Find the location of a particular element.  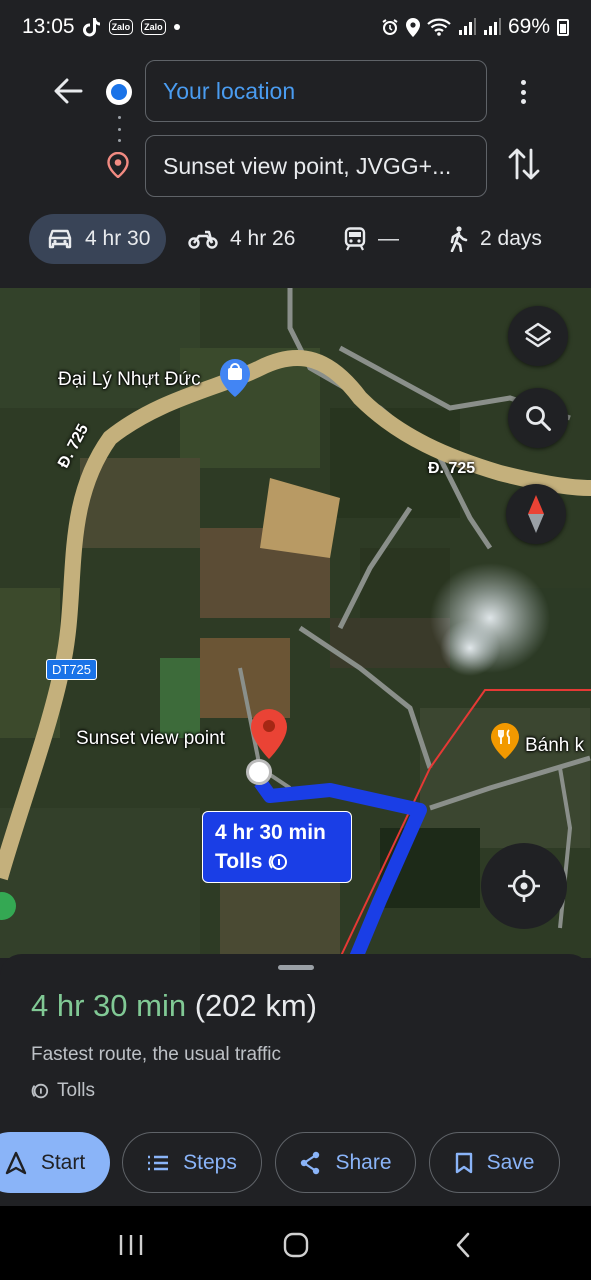

location-status-icon is located at coordinates (412, 27).